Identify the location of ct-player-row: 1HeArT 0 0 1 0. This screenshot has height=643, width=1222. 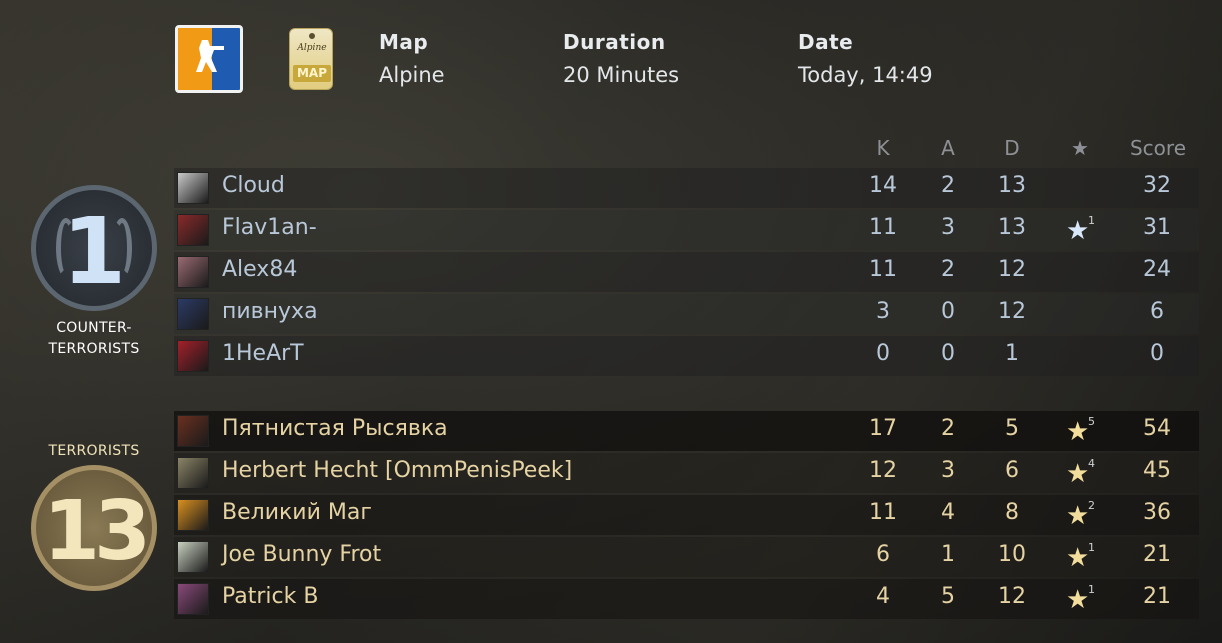
(686, 356).